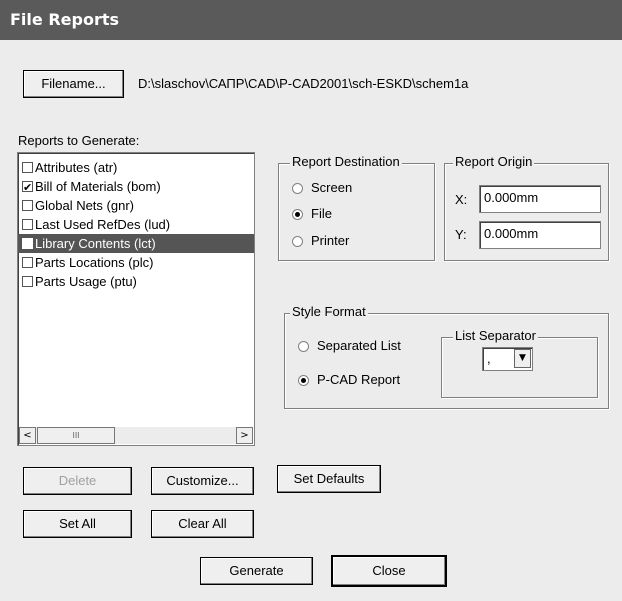 The image size is (622, 601). What do you see at coordinates (84, 205) in the screenshot?
I see `report-list-item-label: Global Nets (gnr)` at bounding box center [84, 205].